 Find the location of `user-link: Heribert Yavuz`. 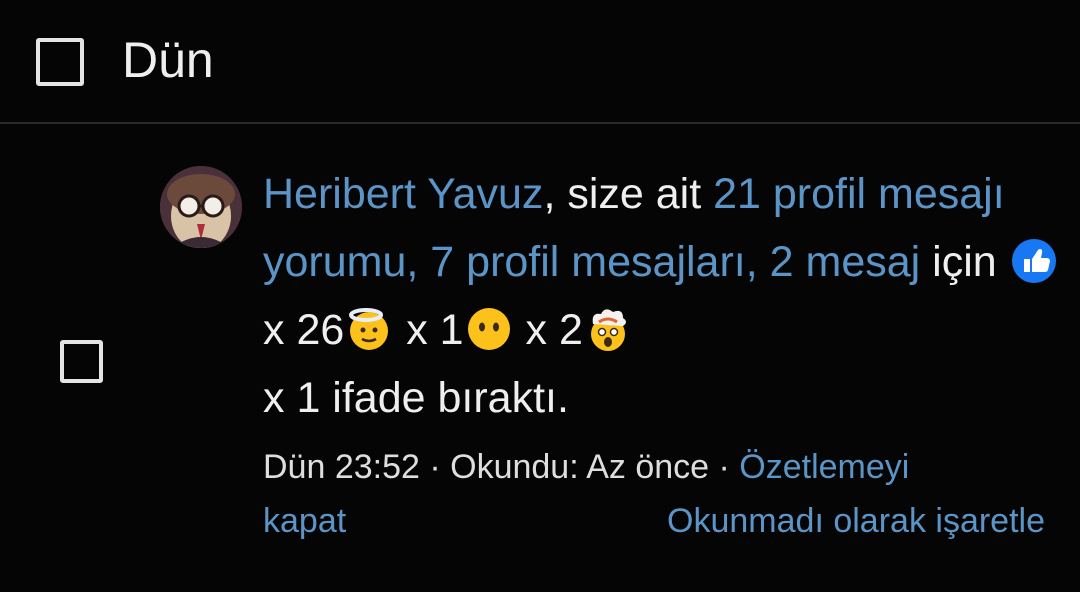

user-link: Heribert Yavuz is located at coordinates (403, 194).